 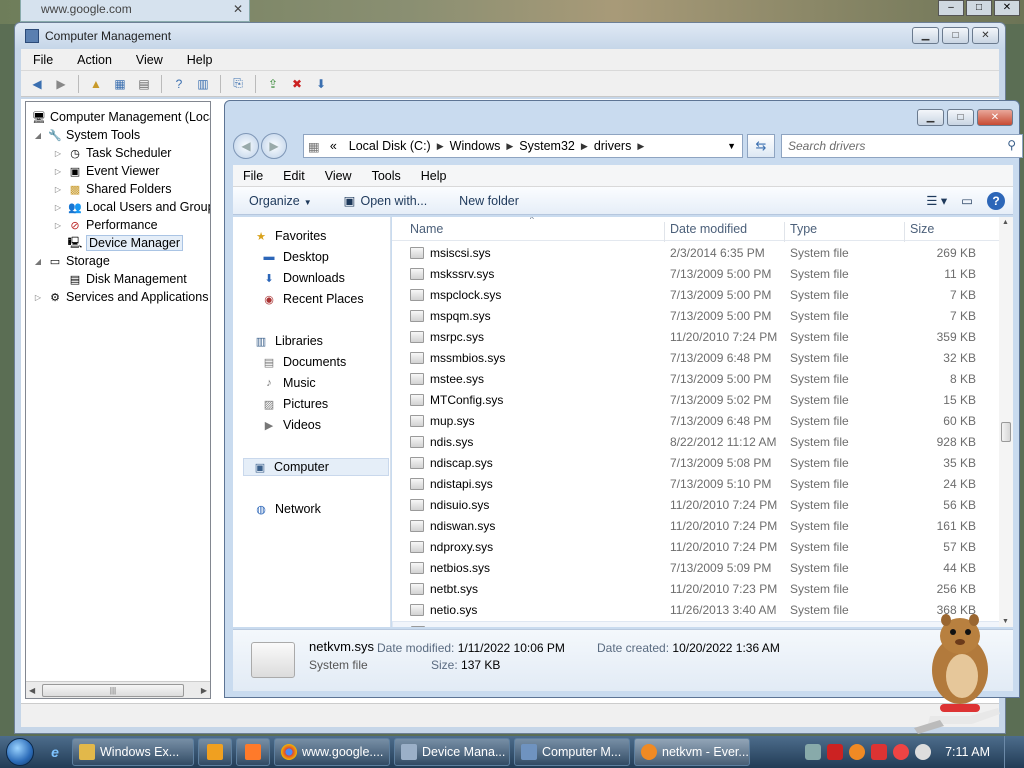 What do you see at coordinates (922, 229) in the screenshot?
I see `column-size: Size` at bounding box center [922, 229].